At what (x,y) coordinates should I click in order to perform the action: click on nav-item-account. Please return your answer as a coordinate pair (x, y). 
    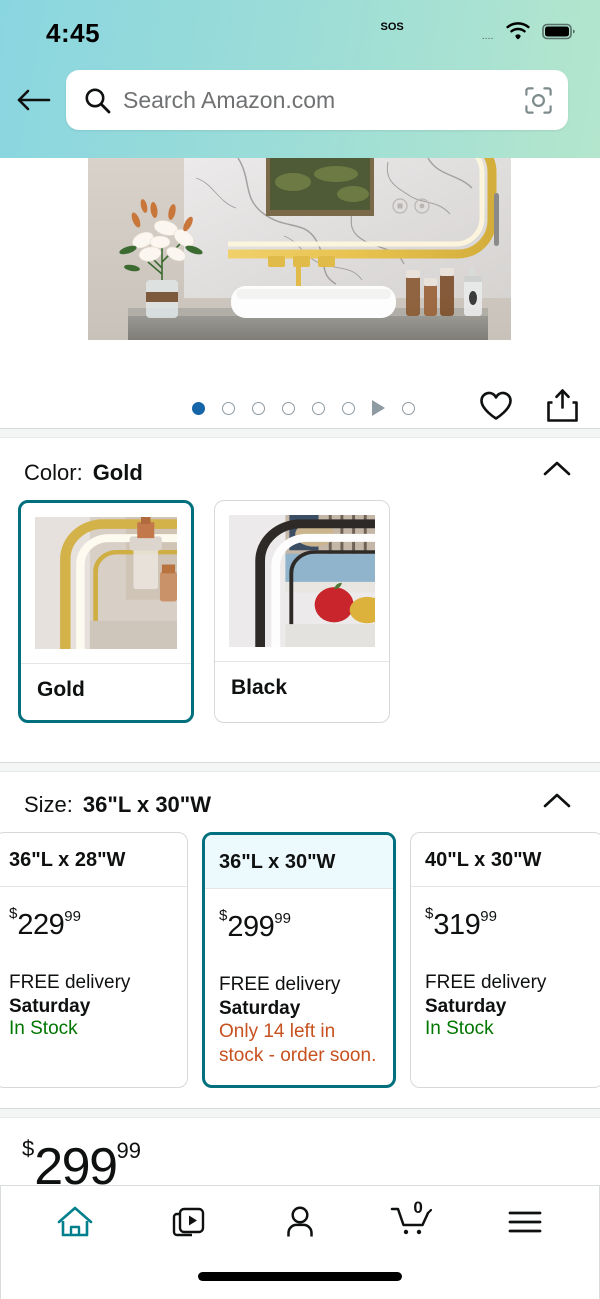
    Looking at the image, I should click on (300, 1222).